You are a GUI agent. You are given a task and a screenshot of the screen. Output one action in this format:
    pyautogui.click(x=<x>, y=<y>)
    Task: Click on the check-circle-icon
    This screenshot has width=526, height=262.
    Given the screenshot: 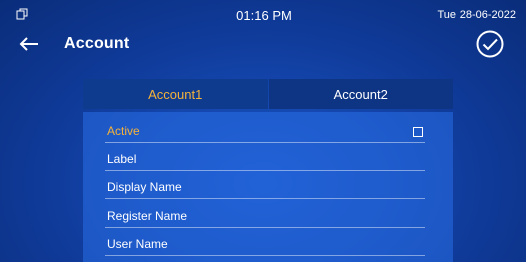 What is the action you would take?
    pyautogui.click(x=490, y=44)
    